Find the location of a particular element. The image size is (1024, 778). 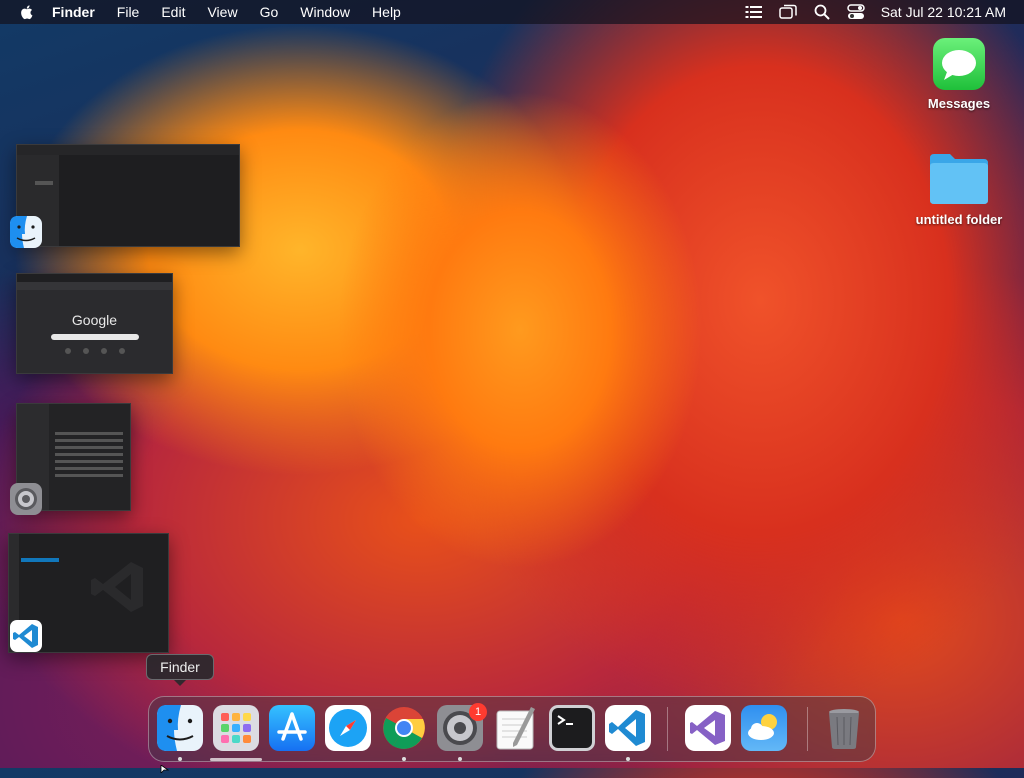

list-icon is located at coordinates (754, 12).